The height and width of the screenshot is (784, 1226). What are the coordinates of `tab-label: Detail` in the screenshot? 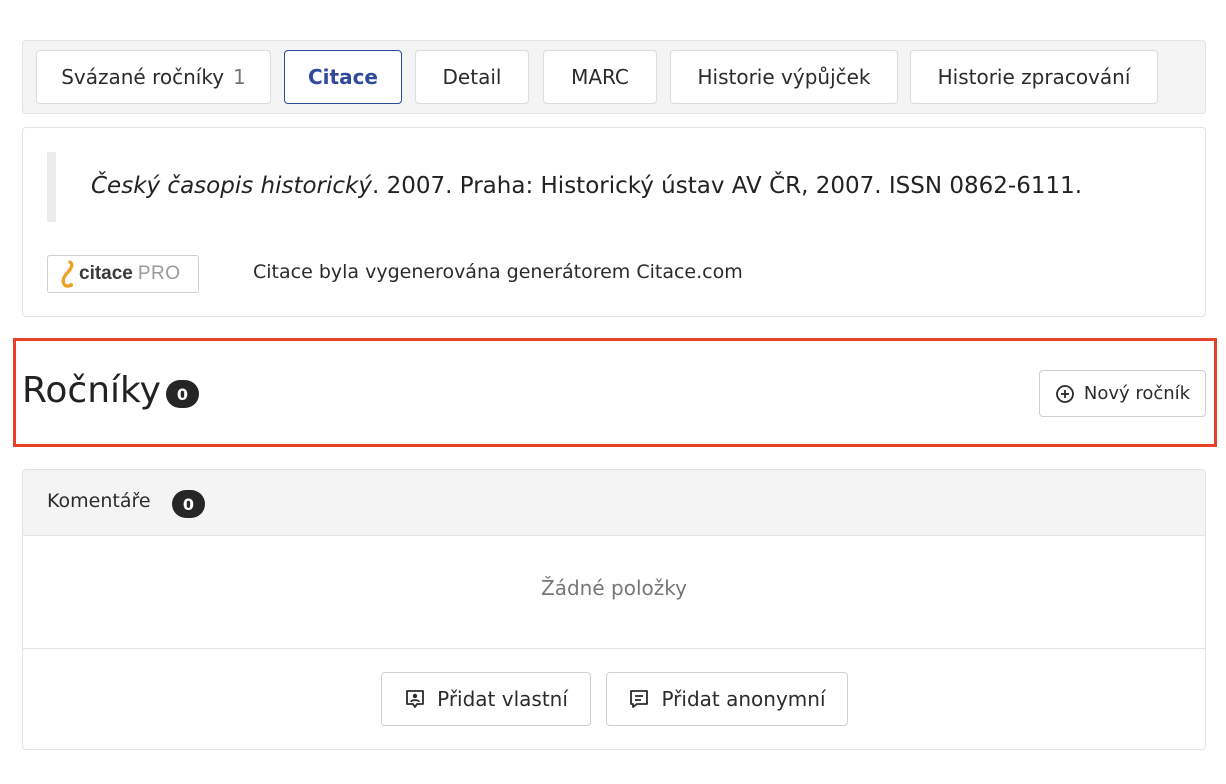 It's located at (472, 77).